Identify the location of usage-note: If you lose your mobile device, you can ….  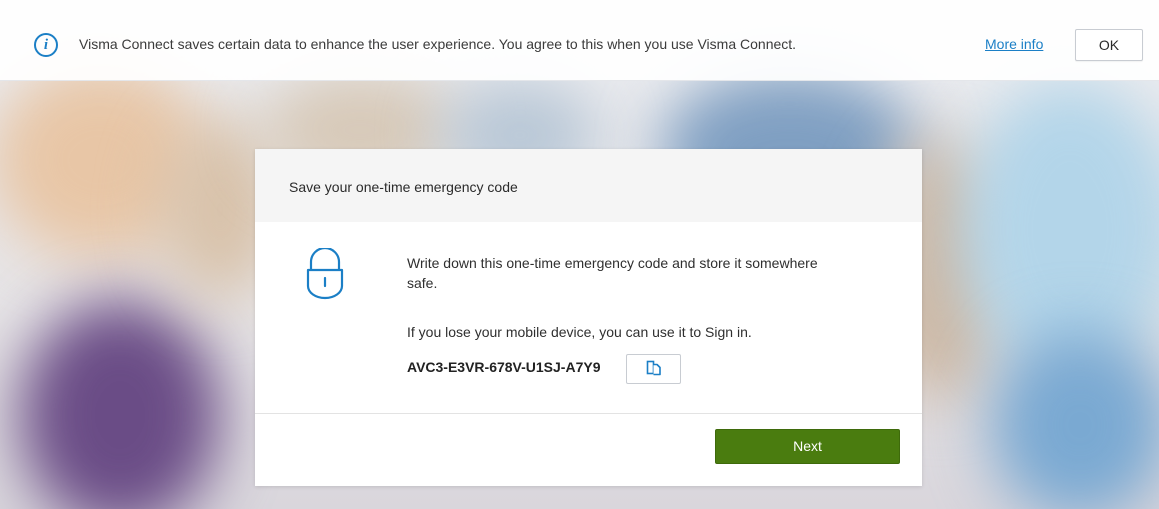
(579, 332).